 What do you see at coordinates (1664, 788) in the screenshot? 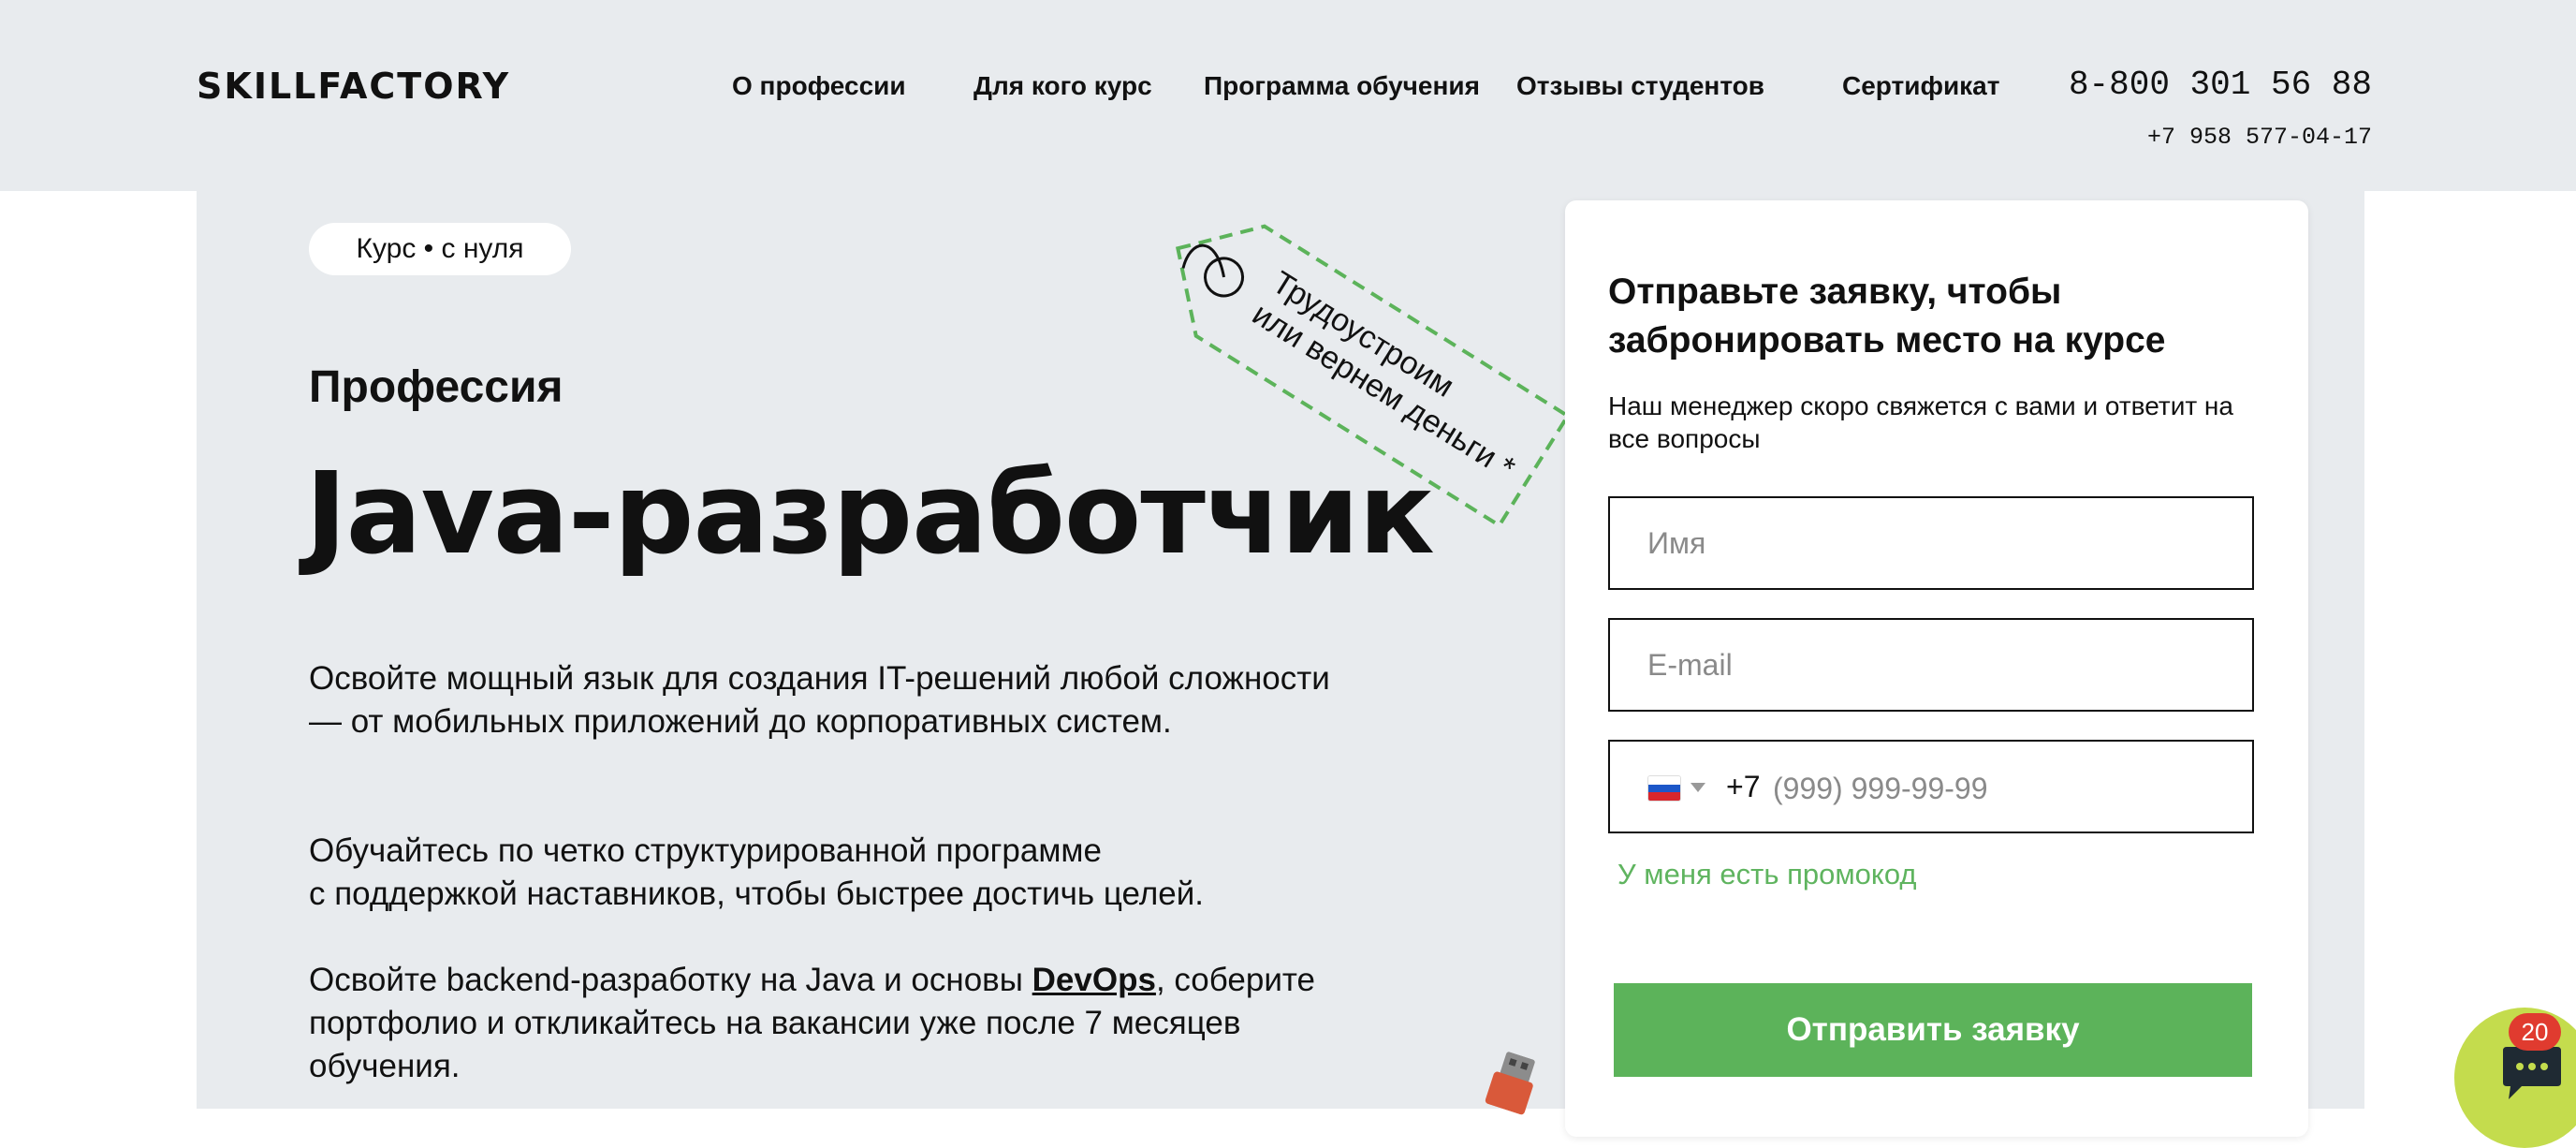
I see `russia-flag-icon` at bounding box center [1664, 788].